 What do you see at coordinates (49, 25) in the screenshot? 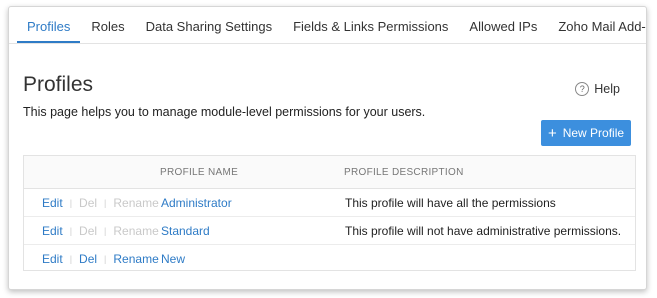
I see `tab-profiles: Profiles` at bounding box center [49, 25].